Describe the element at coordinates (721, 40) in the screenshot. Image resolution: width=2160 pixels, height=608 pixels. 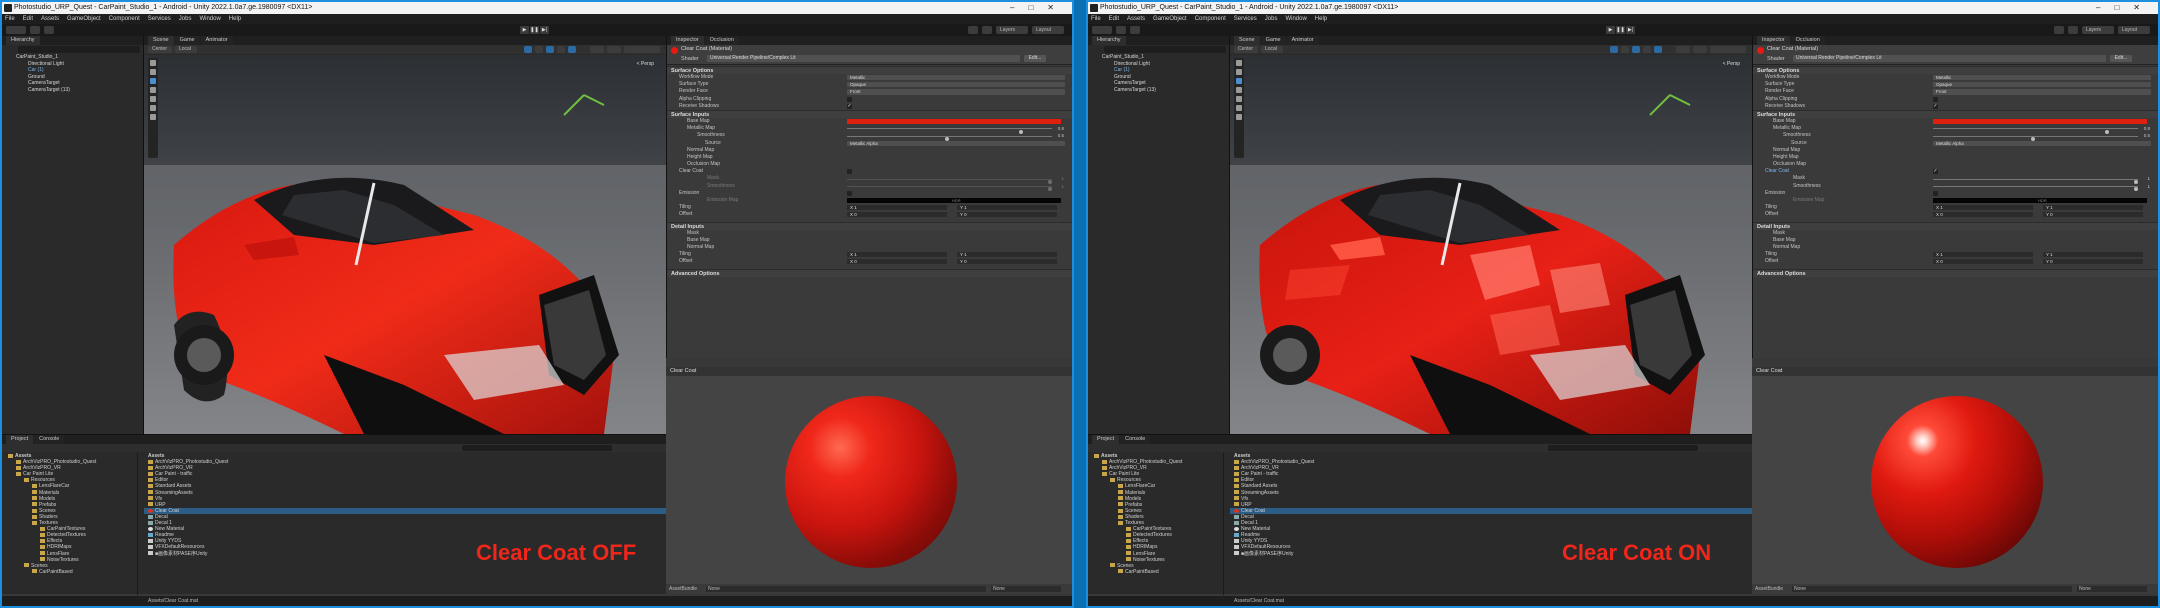
I see `tab-occlusion: Occlusion` at that location.